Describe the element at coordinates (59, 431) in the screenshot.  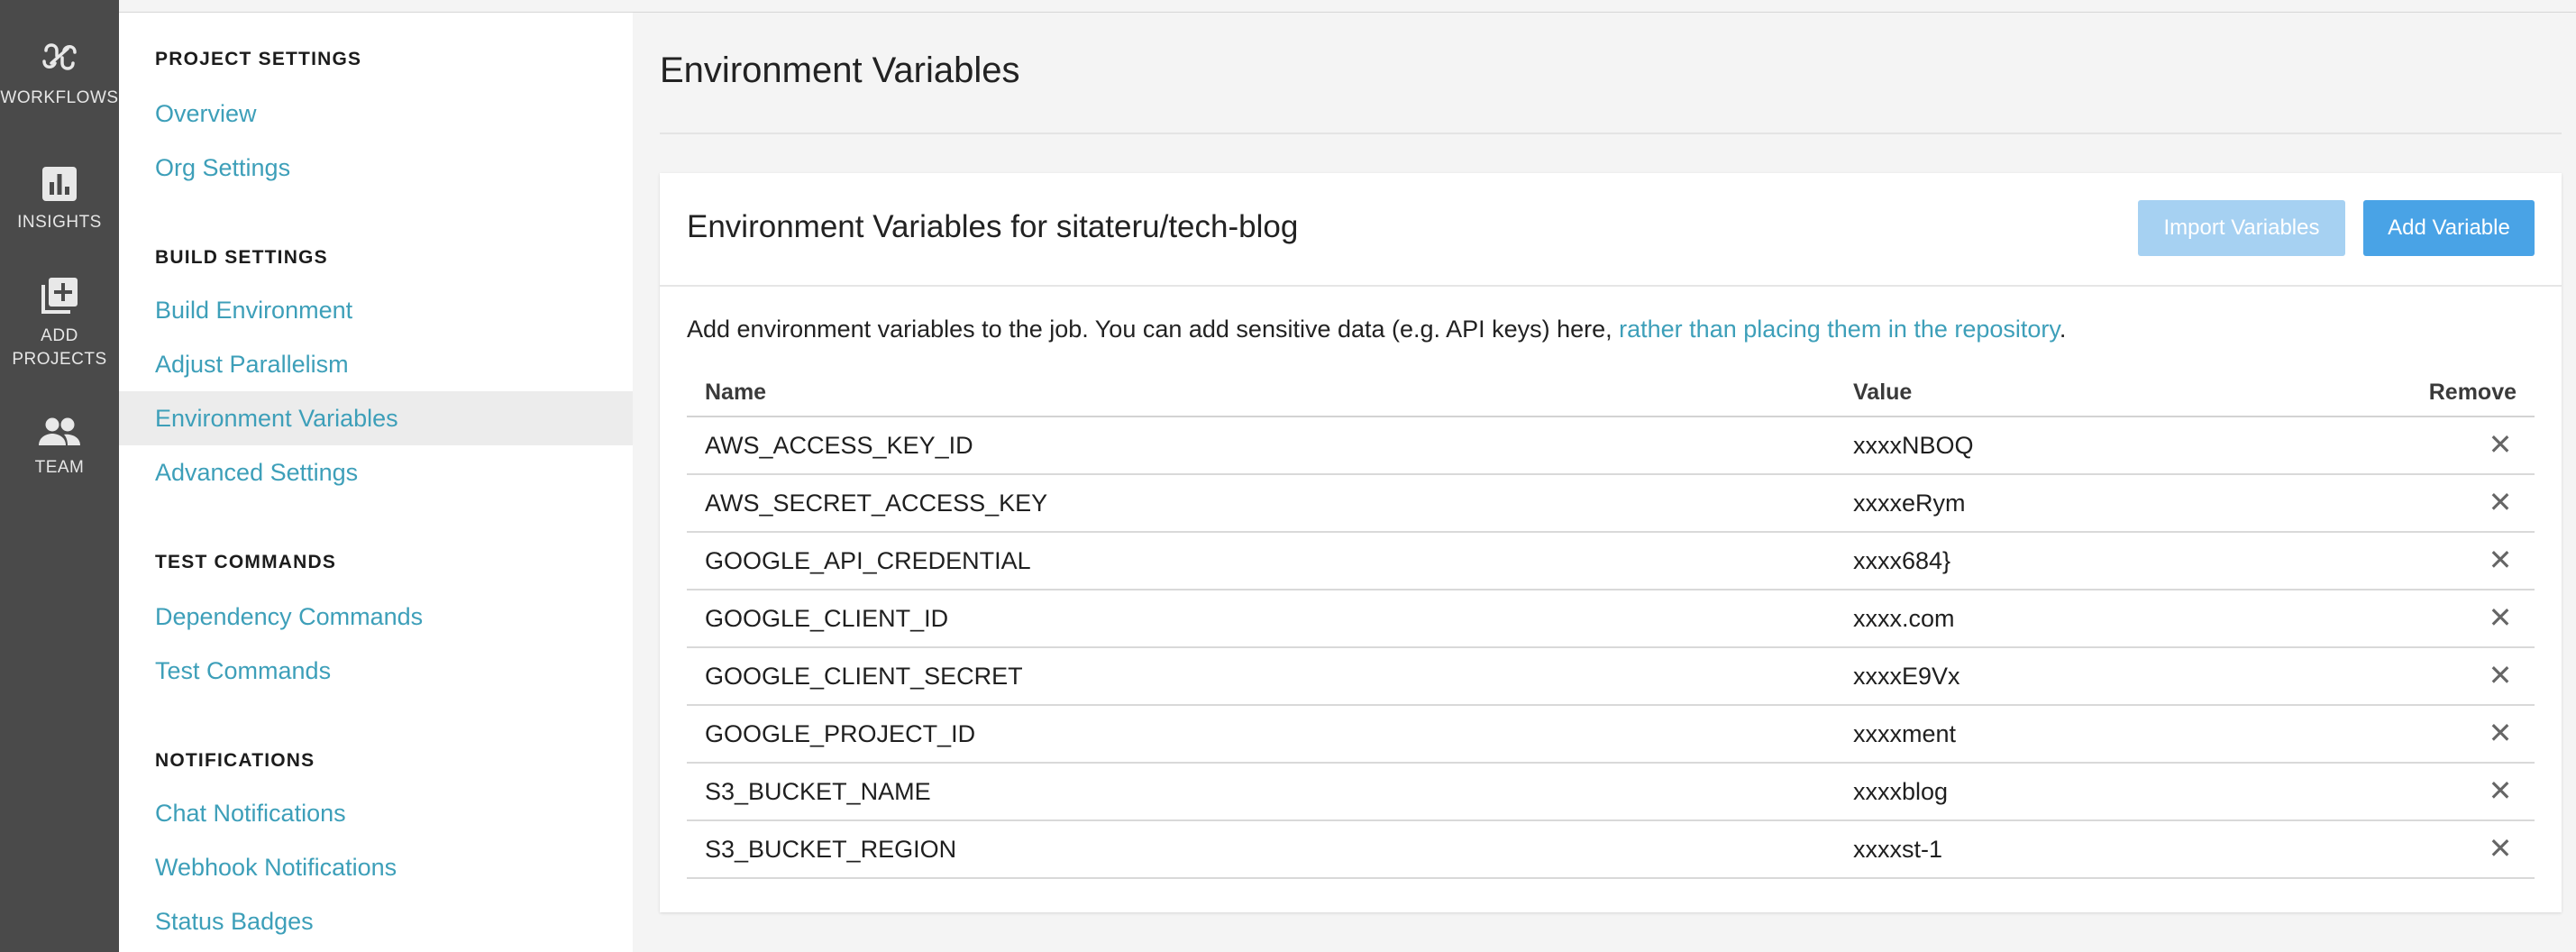
I see `team-icon` at that location.